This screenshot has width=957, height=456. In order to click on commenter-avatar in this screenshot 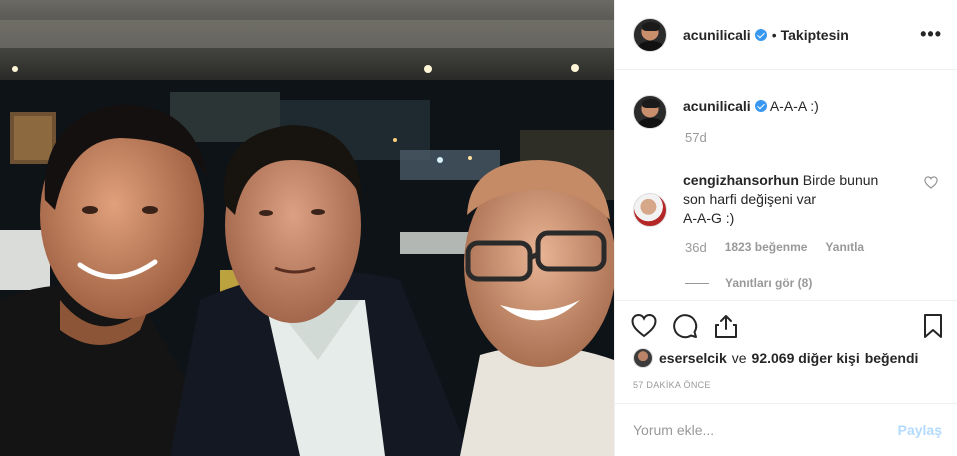, I will do `click(650, 210)`.